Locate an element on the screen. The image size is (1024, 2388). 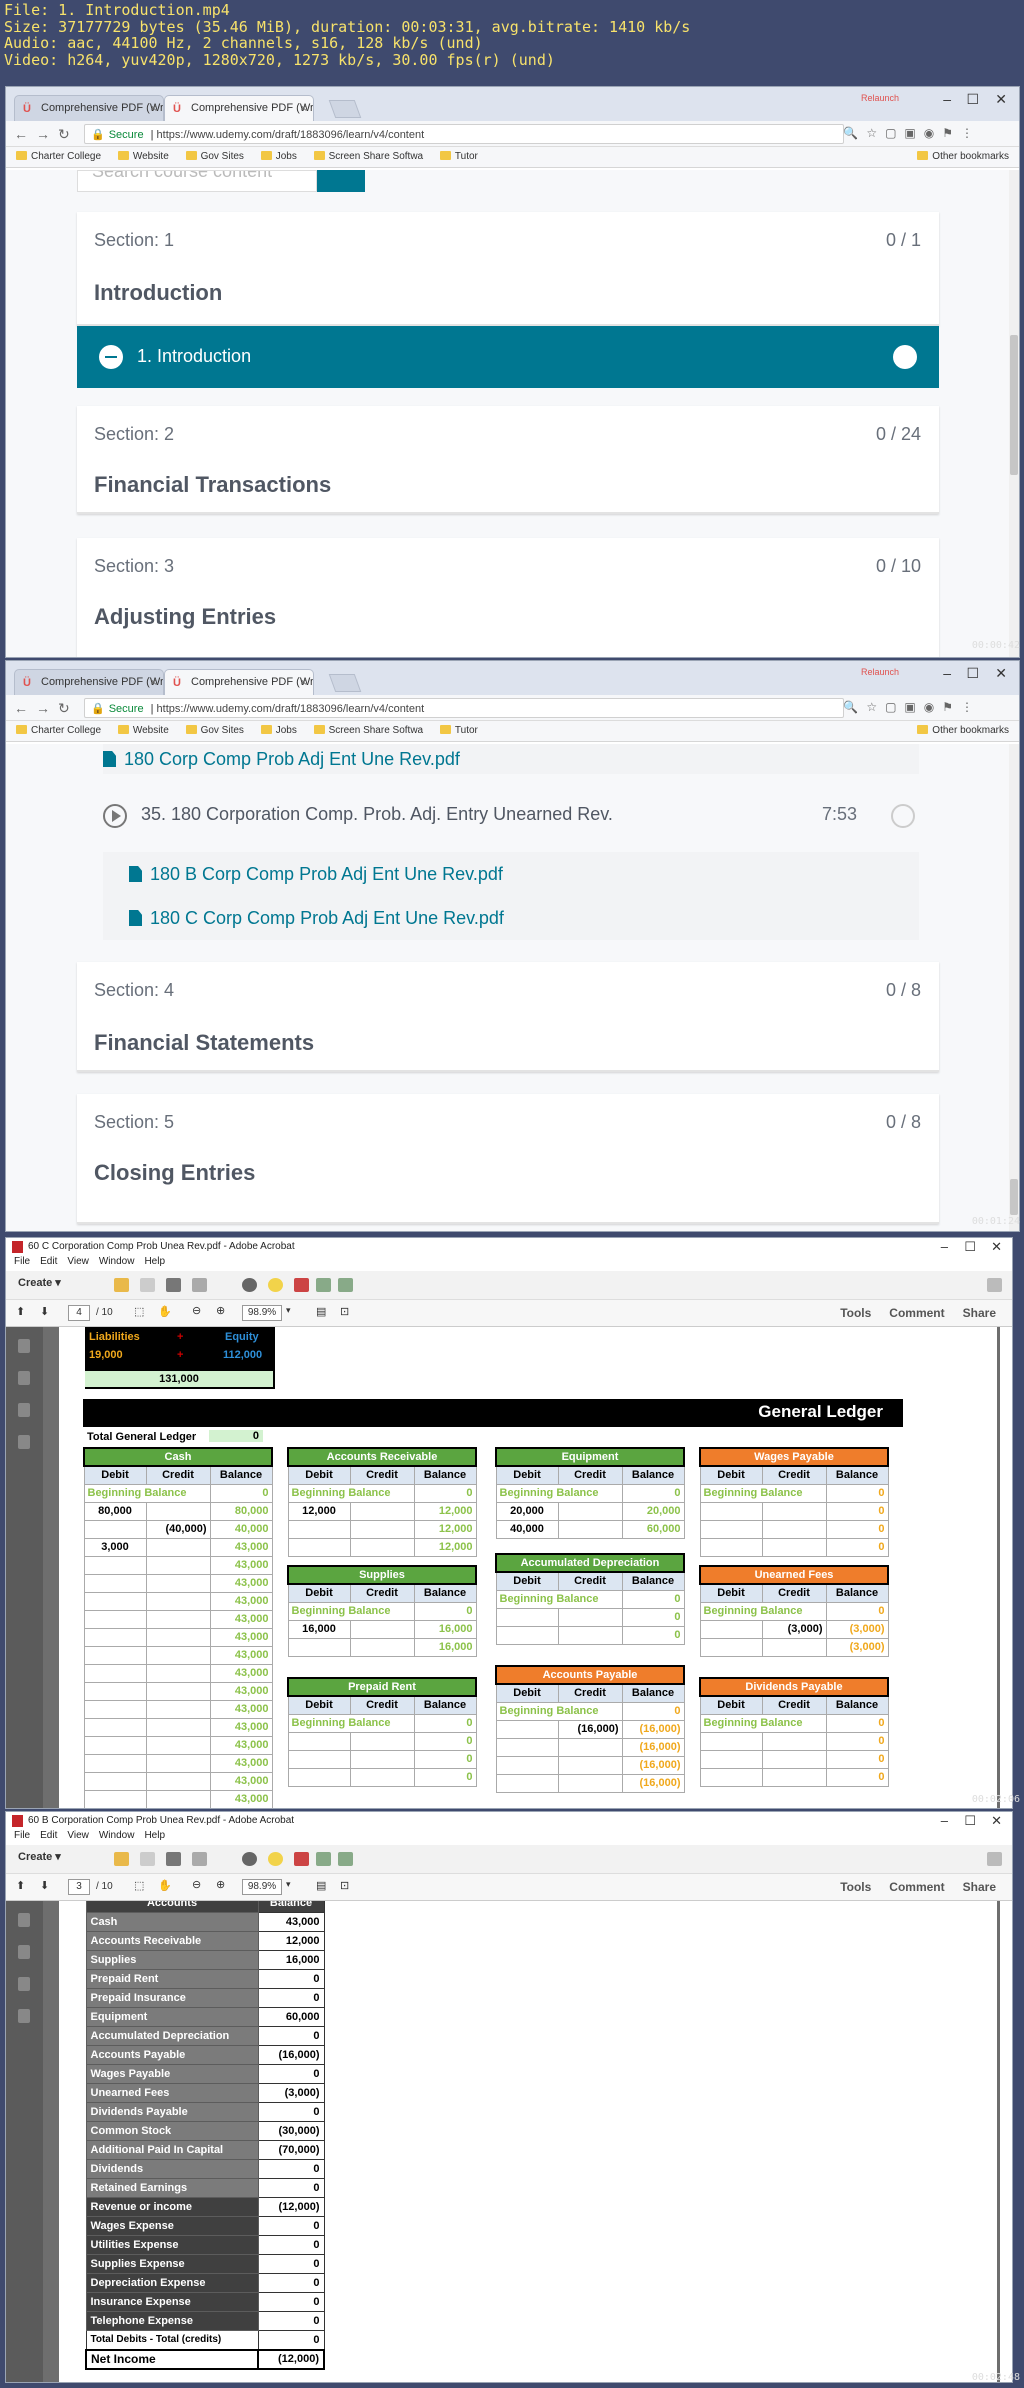
tools-link: Tools is located at coordinates (855, 1313).